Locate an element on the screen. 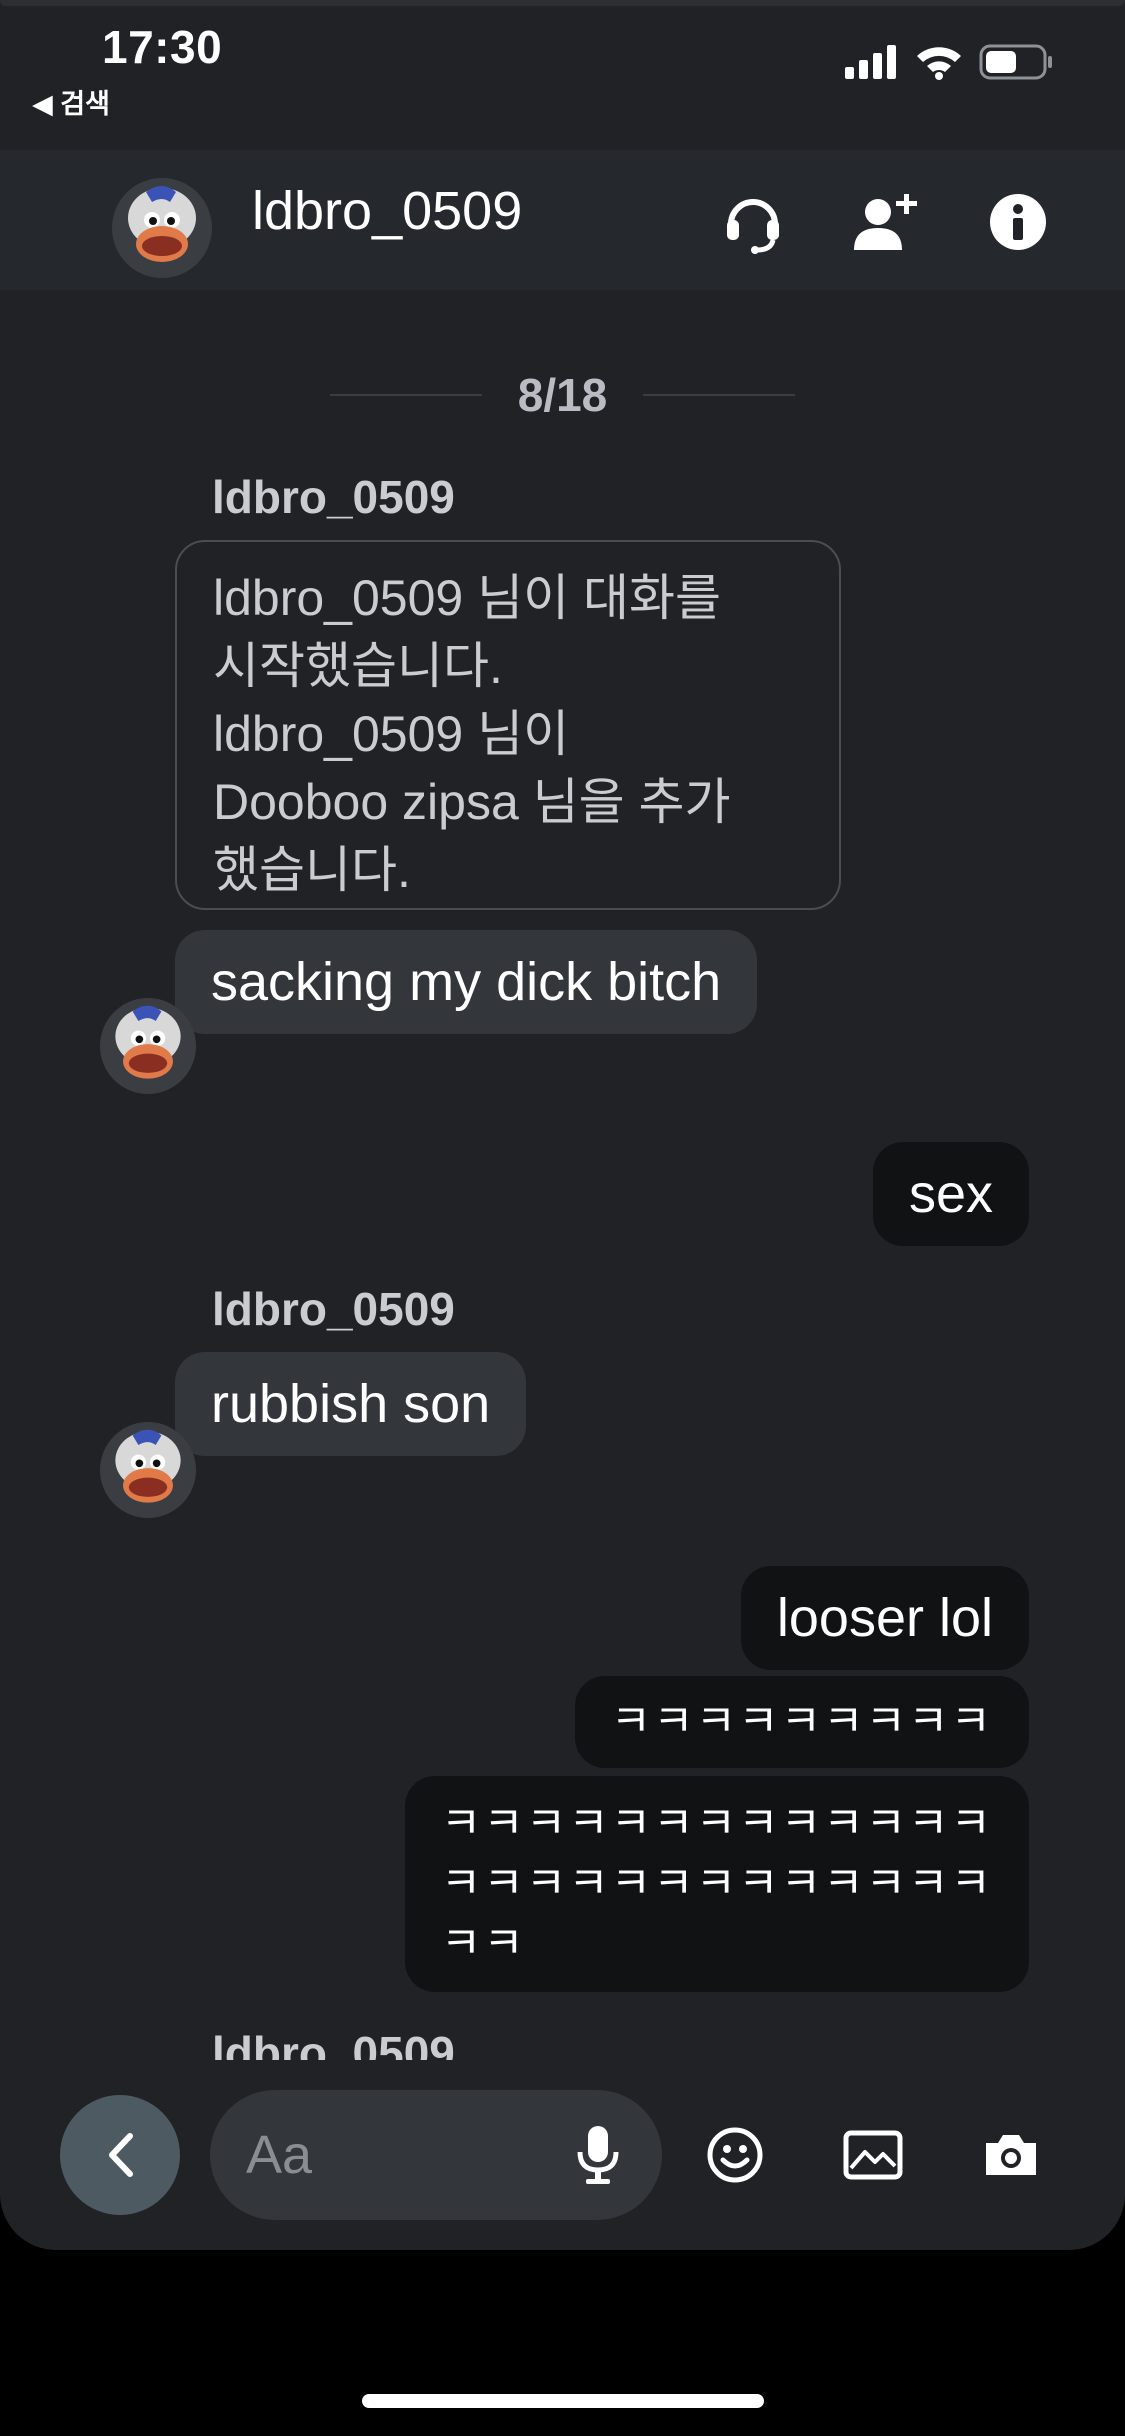 The width and height of the screenshot is (1125, 2436). contact-name: ldbro_0509 is located at coordinates (387, 211).